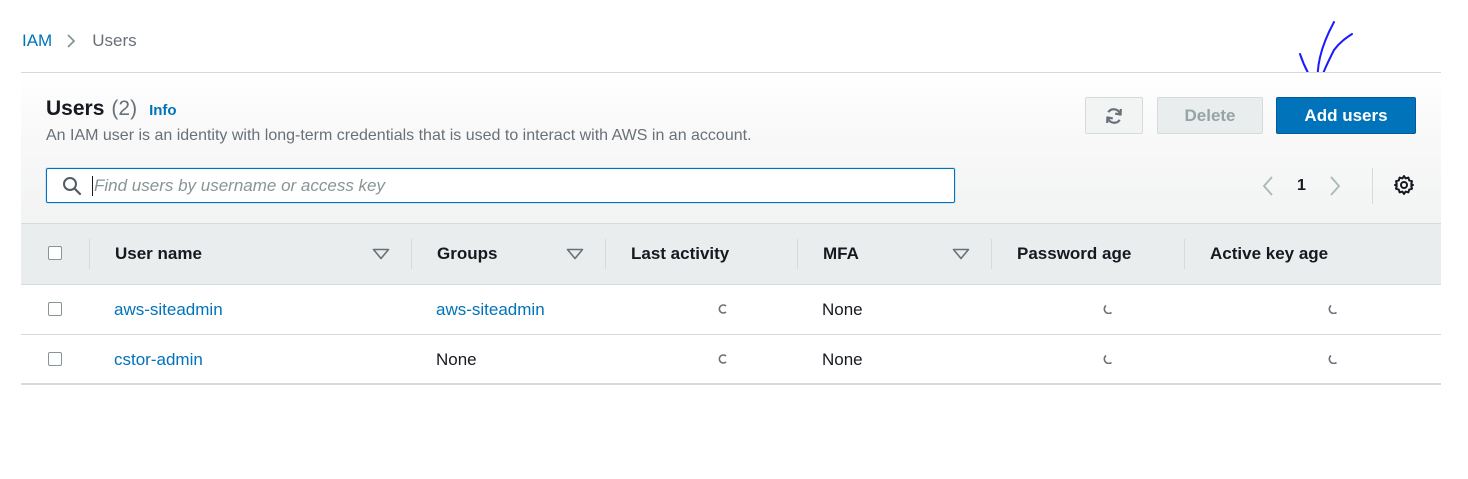 This screenshot has width=1468, height=479. I want to click on info-link: Info, so click(163, 110).